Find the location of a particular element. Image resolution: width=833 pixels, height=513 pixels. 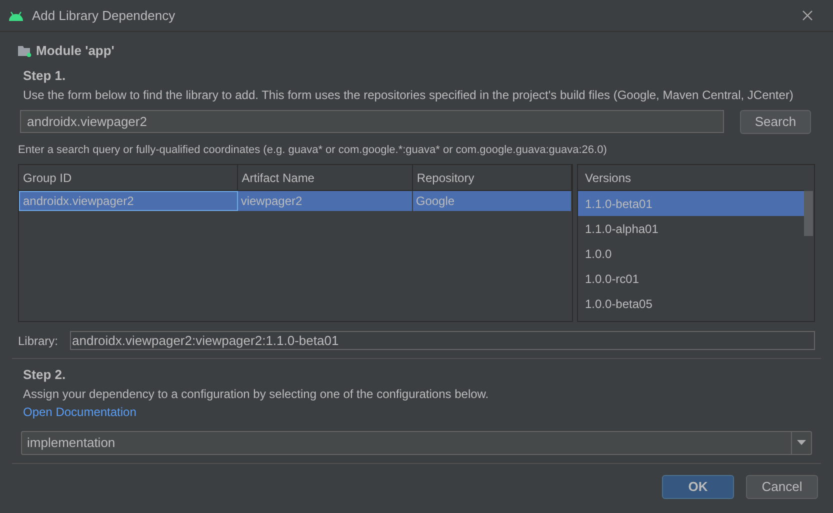

search-field: androidx.viewpager2 is located at coordinates (372, 121).